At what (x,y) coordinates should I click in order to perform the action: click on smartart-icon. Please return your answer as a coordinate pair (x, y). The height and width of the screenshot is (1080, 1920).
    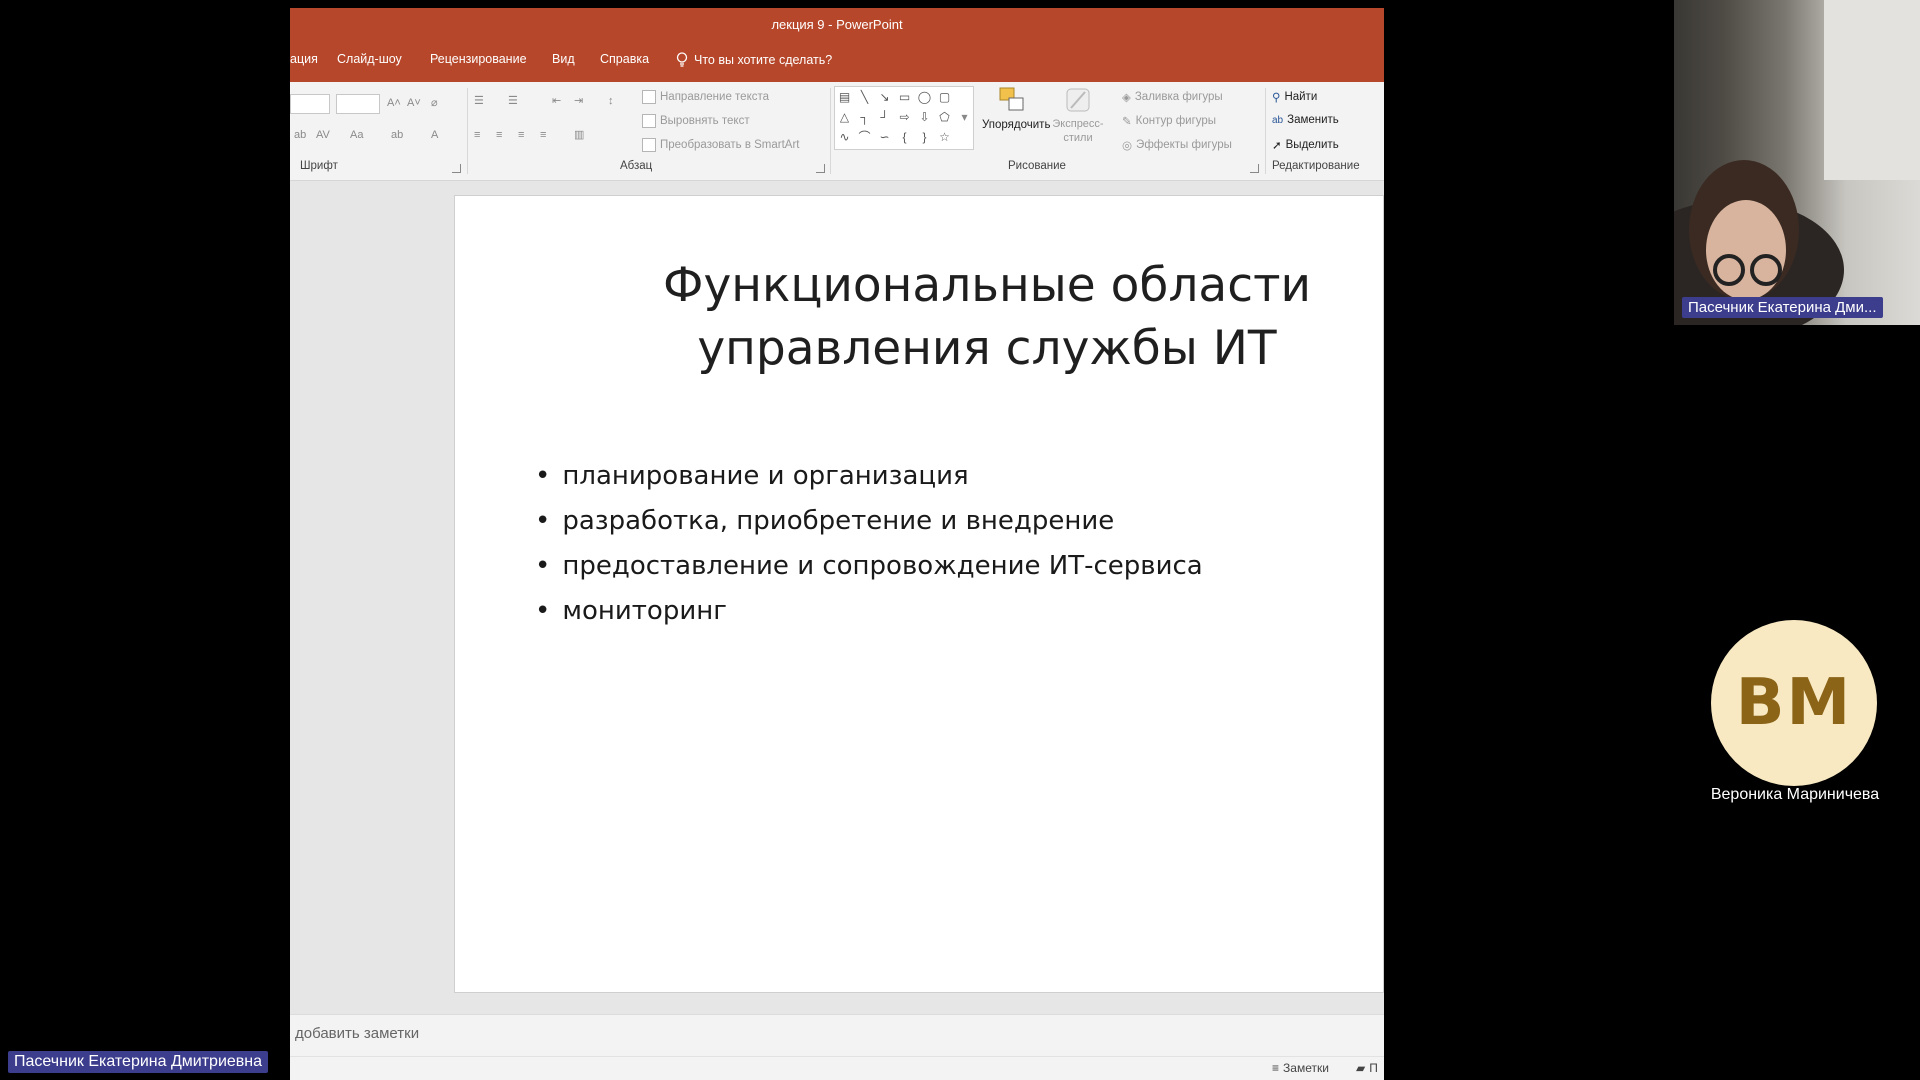
    Looking at the image, I should click on (649, 145).